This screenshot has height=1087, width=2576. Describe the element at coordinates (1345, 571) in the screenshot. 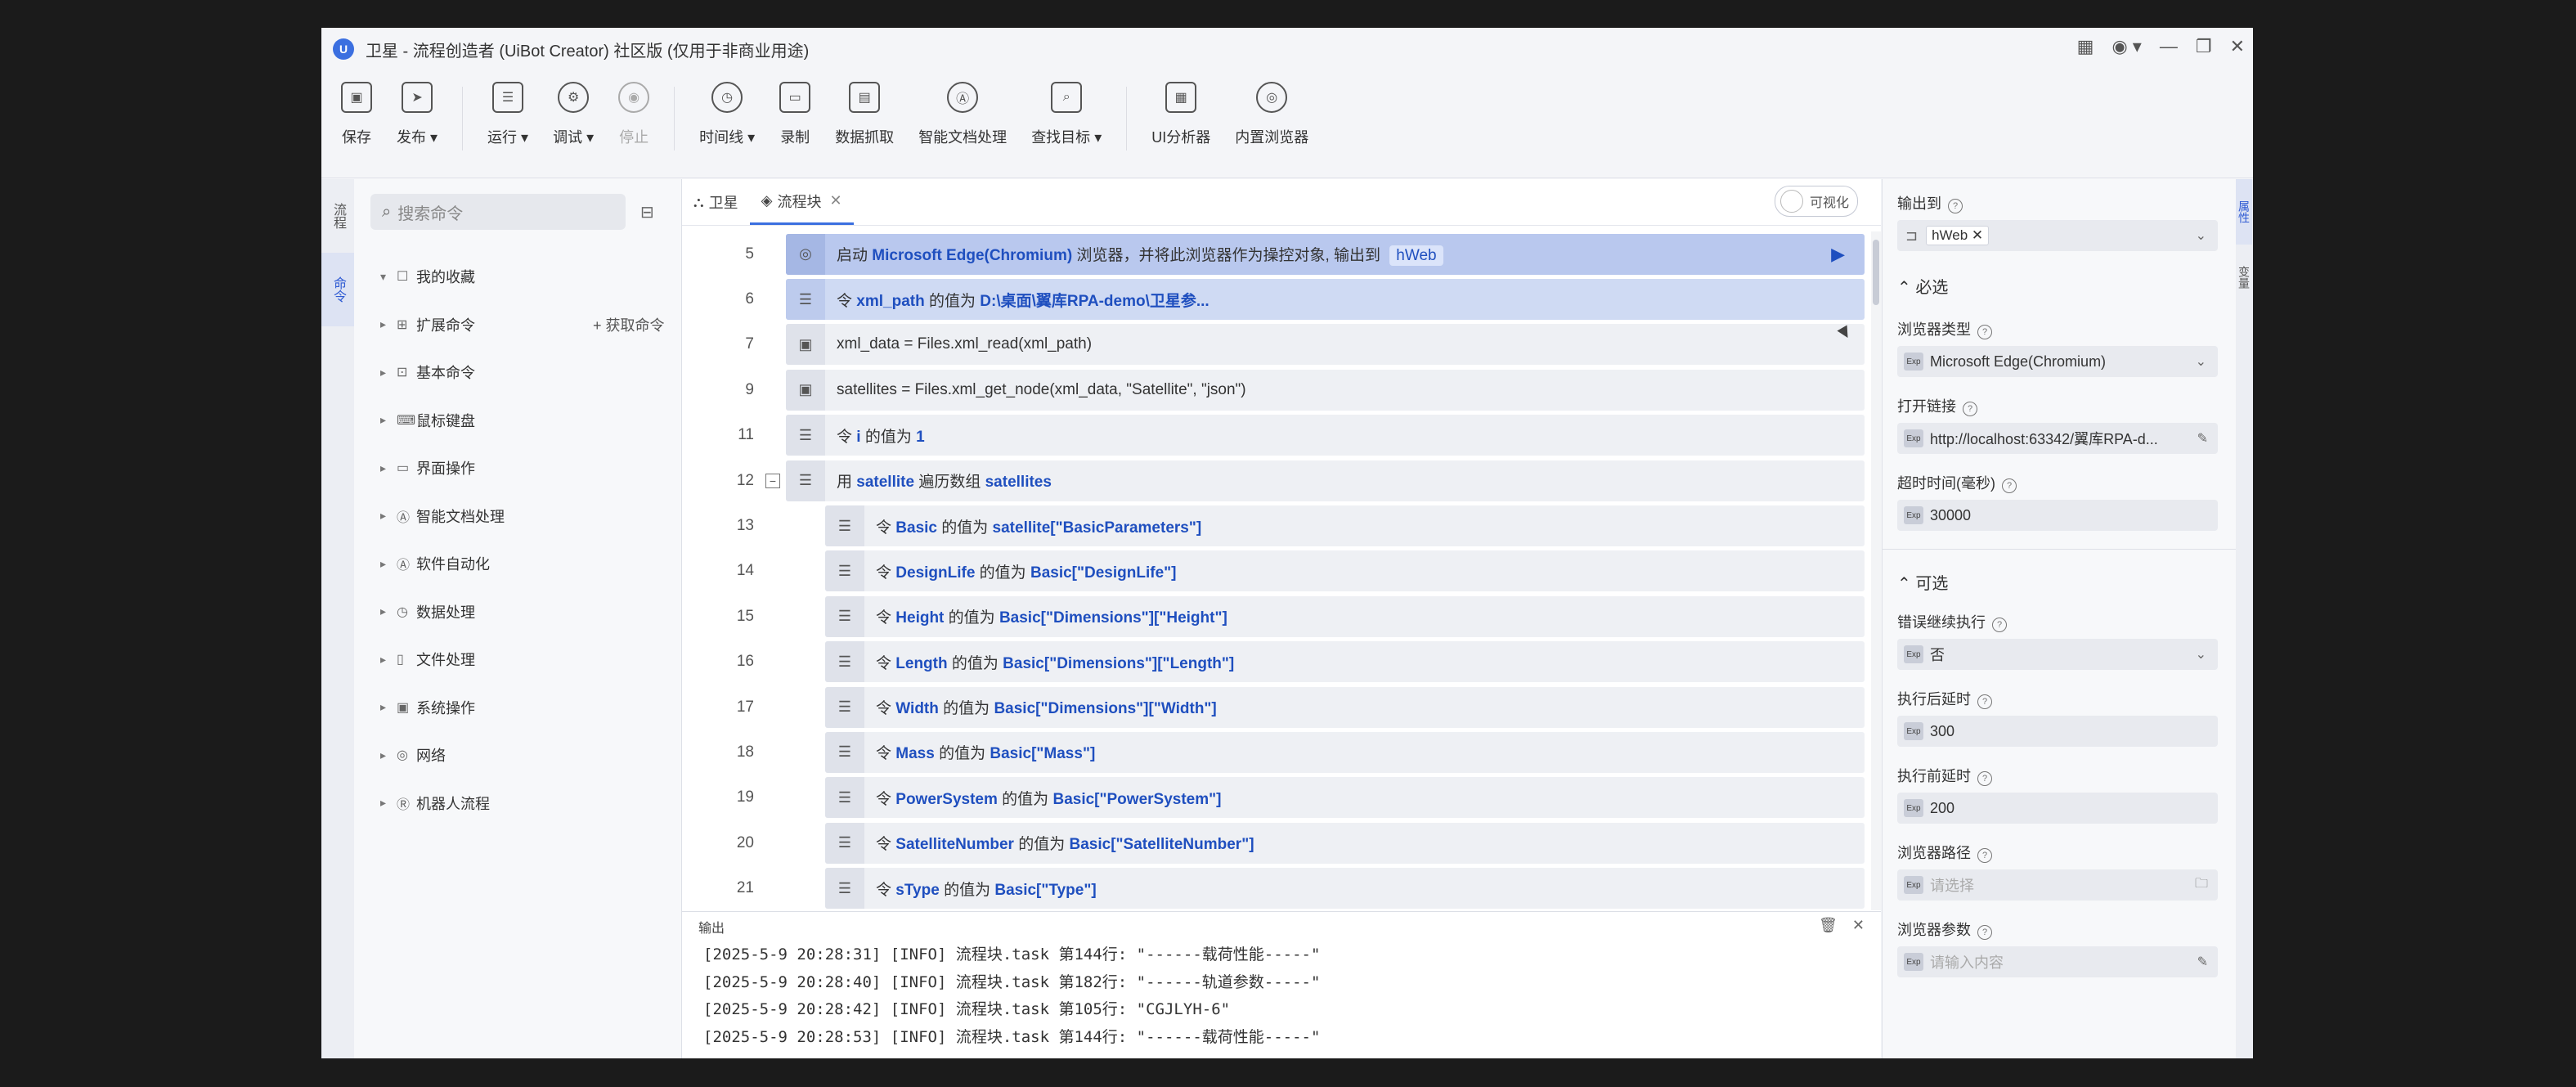

I see `command-block: ☰ 令 DesignLife 的值为 Basic["DesignLife"]` at that location.